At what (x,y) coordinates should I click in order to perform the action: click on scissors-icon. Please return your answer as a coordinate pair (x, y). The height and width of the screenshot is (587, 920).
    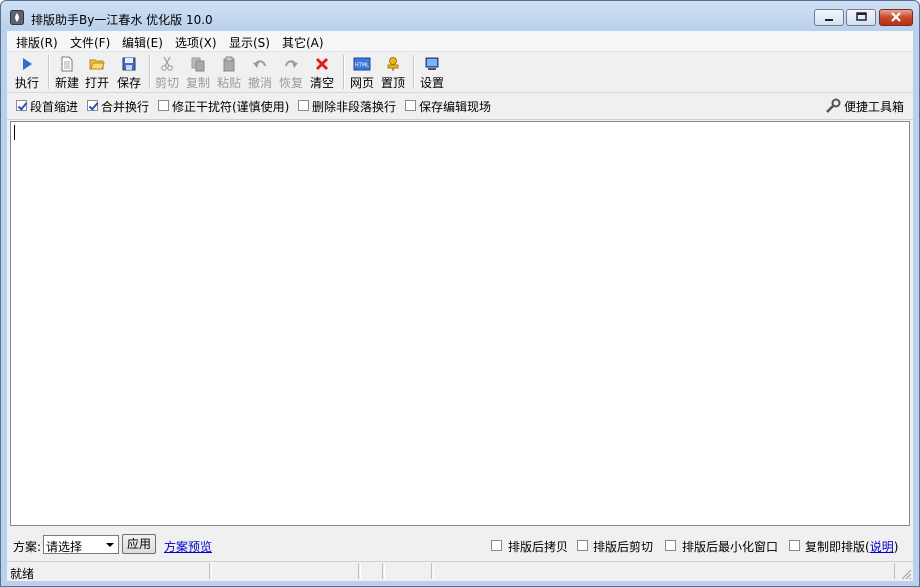
    Looking at the image, I should click on (167, 63).